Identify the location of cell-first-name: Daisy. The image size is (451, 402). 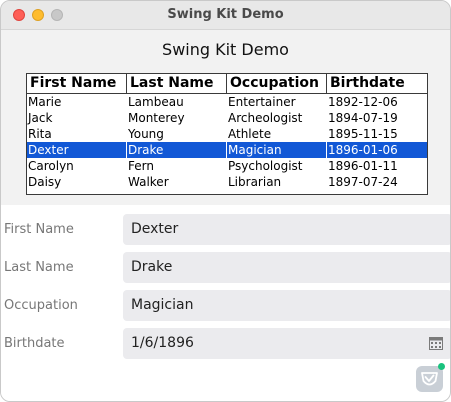
(45, 182).